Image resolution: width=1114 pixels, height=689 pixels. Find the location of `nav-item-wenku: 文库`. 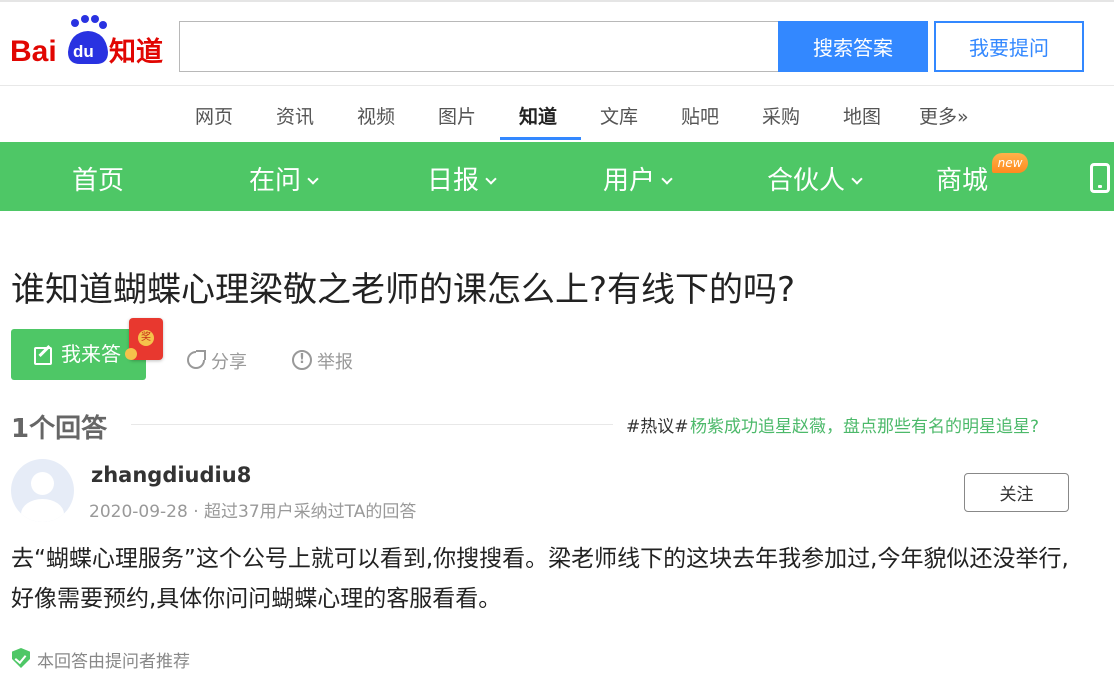

nav-item-wenku: 文库 is located at coordinates (619, 115).